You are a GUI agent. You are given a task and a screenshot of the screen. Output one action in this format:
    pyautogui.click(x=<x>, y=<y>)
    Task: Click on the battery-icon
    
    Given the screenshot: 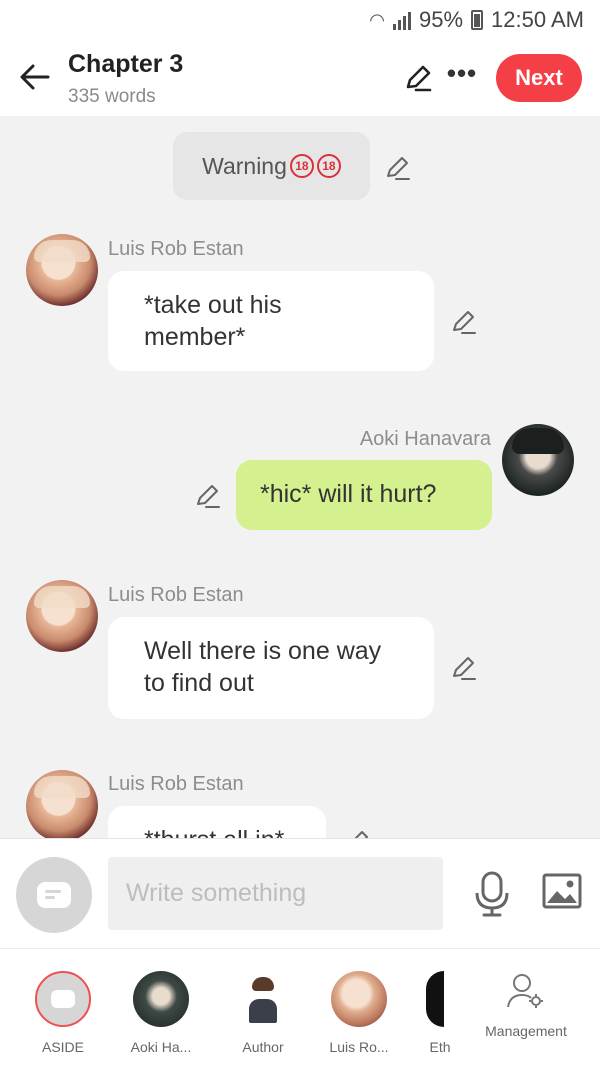 What is the action you would take?
    pyautogui.click(x=477, y=20)
    